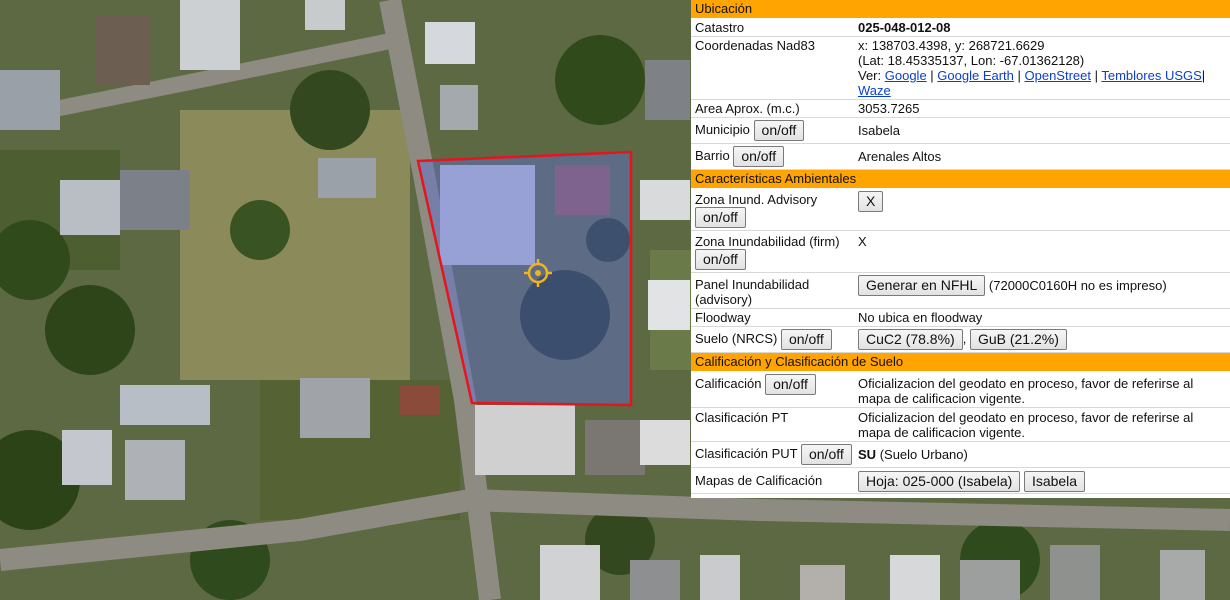 The image size is (1230, 600). I want to click on zona-advisory-x-button: X, so click(871, 201).